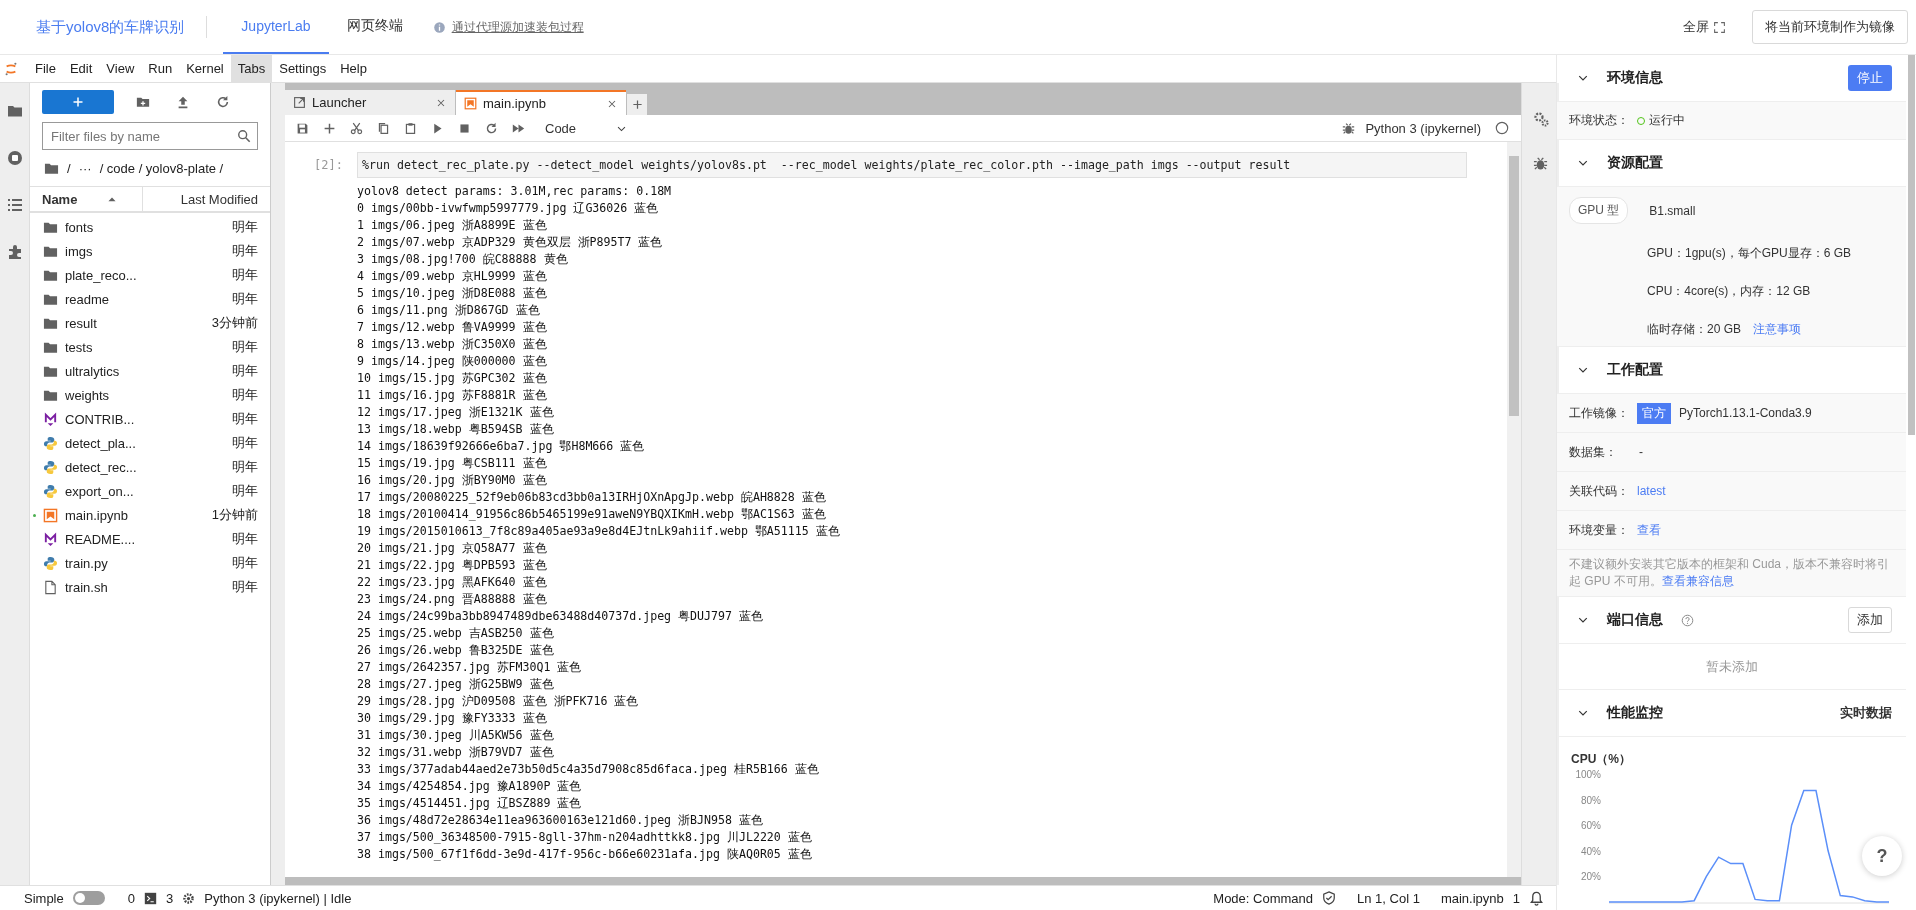 Image resolution: width=1916 pixels, height=910 pixels. Describe the element at coordinates (1649, 530) in the screenshot. I see `field-link: 查看` at that location.